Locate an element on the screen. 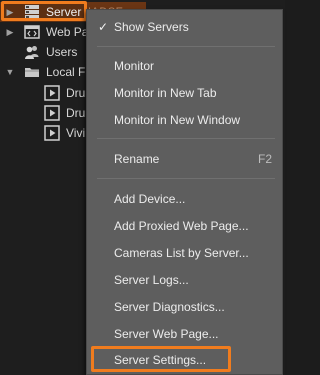  menu-item-shortcut: F2 is located at coordinates (264, 159).